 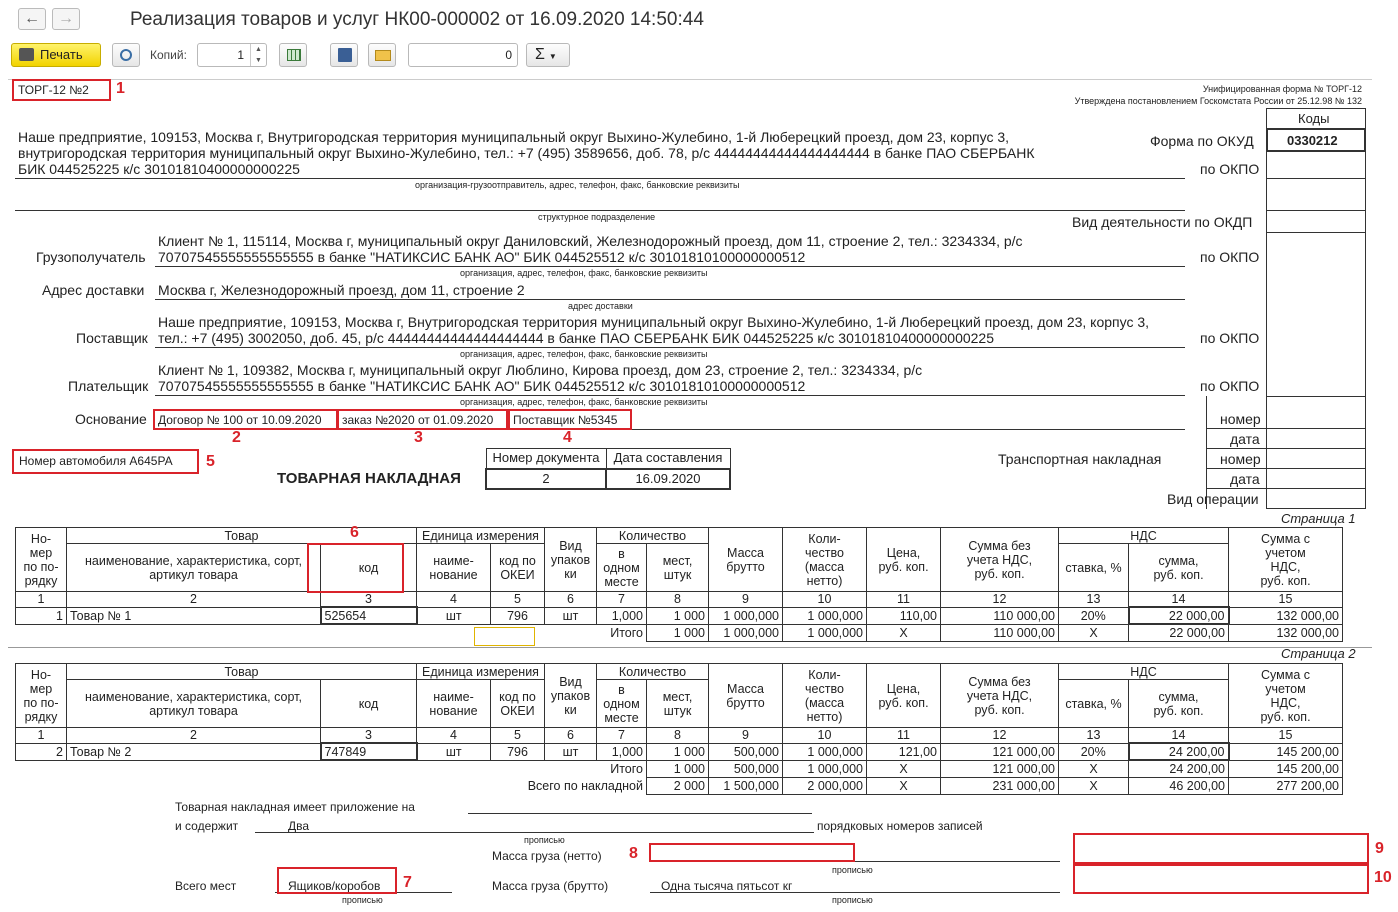 I want to click on okud-label: Форма по ОКУД, so click(x=1202, y=141).